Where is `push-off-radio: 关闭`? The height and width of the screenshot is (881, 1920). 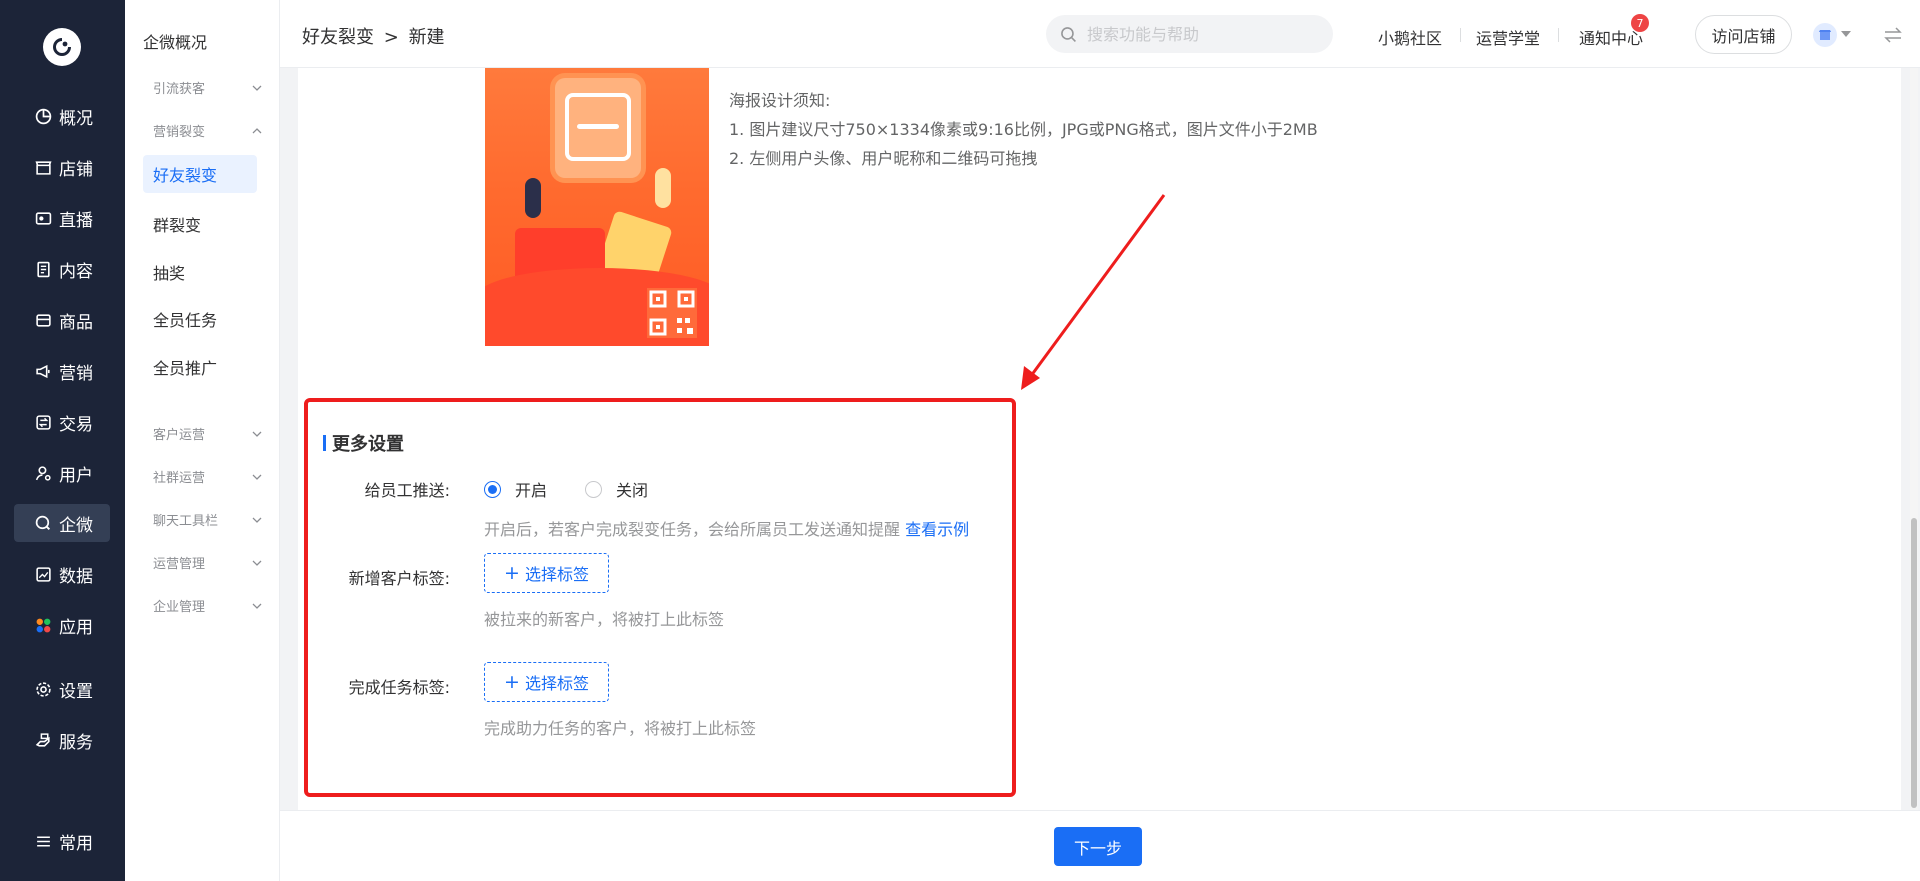
push-off-radio: 关闭 is located at coordinates (616, 489).